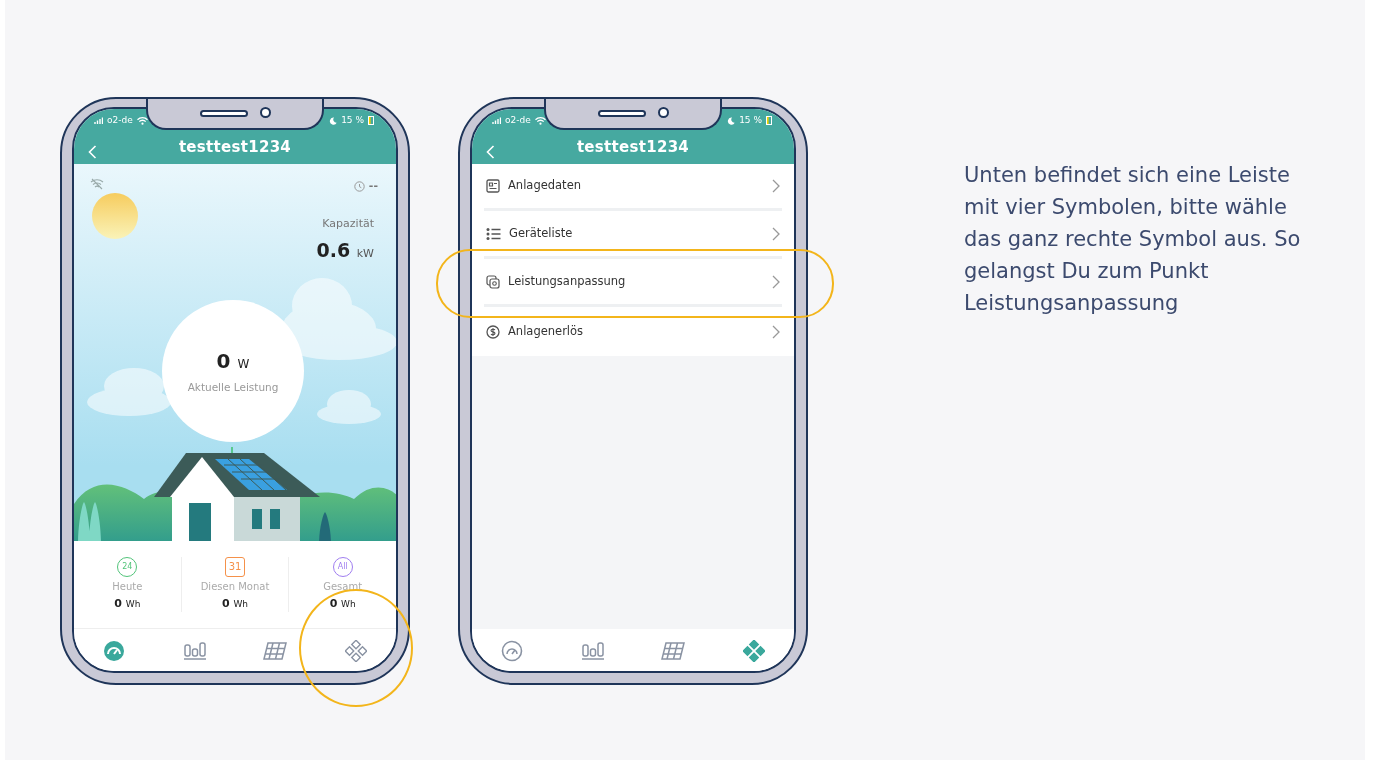  I want to click on capacity-label: Kapazität, so click(348, 224).